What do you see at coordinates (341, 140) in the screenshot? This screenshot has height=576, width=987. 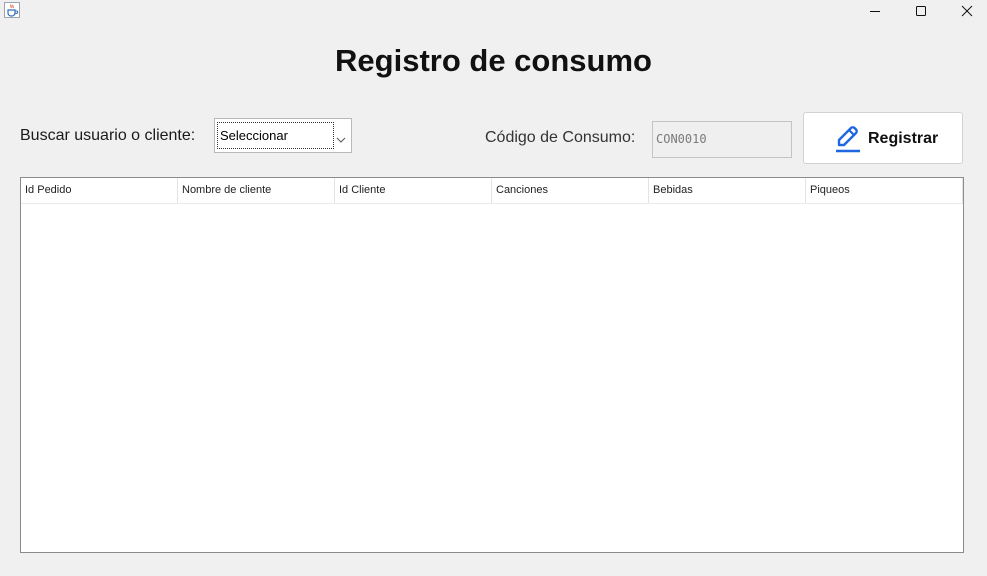 I see `chevron-down-icon` at bounding box center [341, 140].